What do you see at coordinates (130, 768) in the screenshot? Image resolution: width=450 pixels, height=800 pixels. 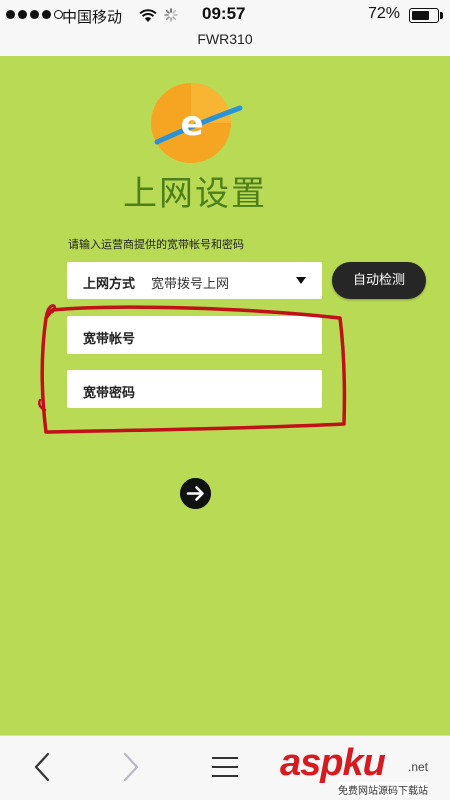 I see `chevron-right-icon` at bounding box center [130, 768].